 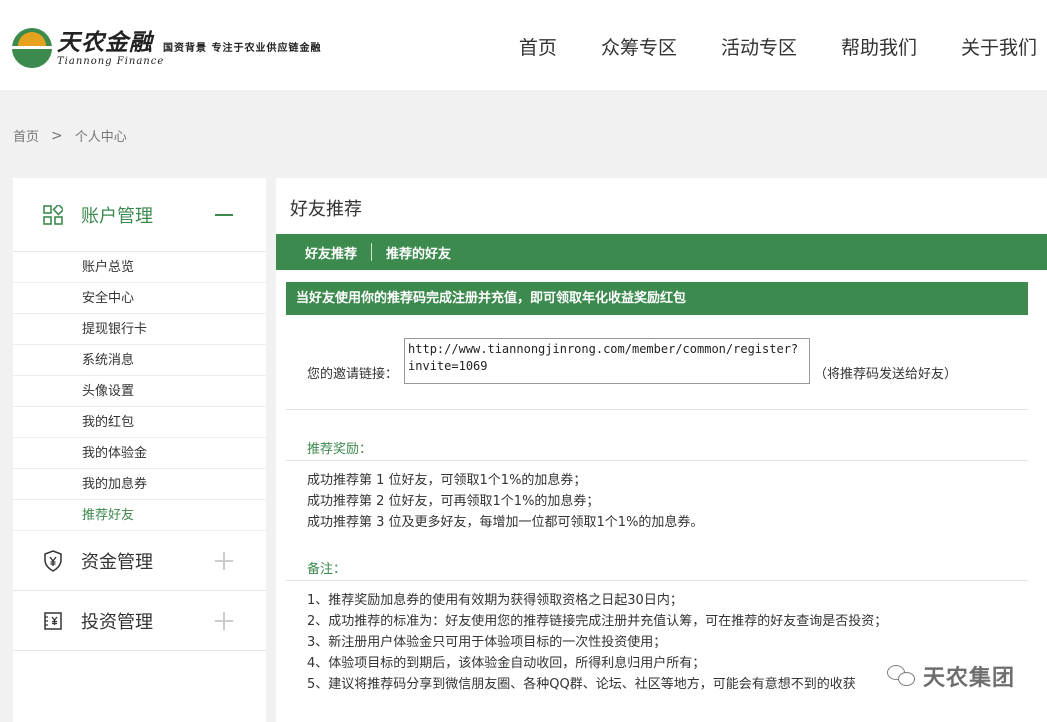 I want to click on note-line: 4、体验项目标的到期后，该体验金自动收回，所得利息归用户所有；, so click(x=506, y=663).